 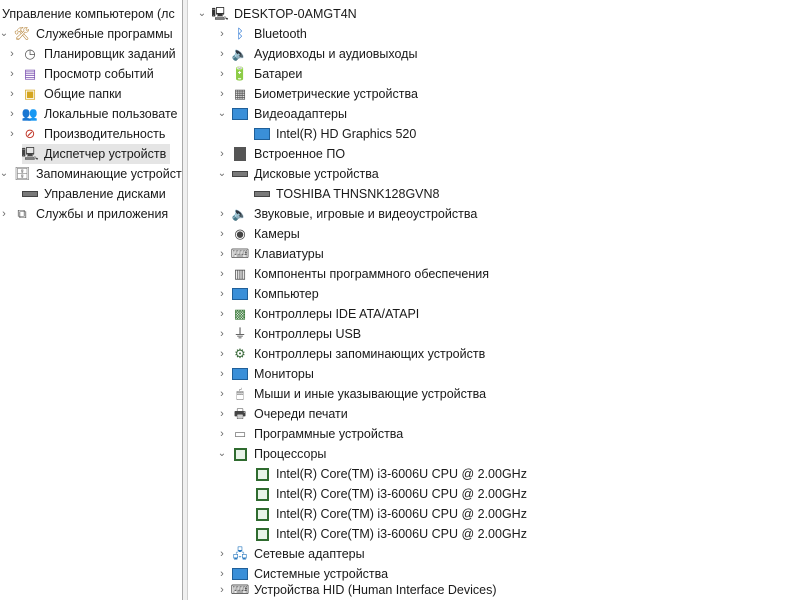 I want to click on computer-monitor-icon, so click(x=240, y=294).